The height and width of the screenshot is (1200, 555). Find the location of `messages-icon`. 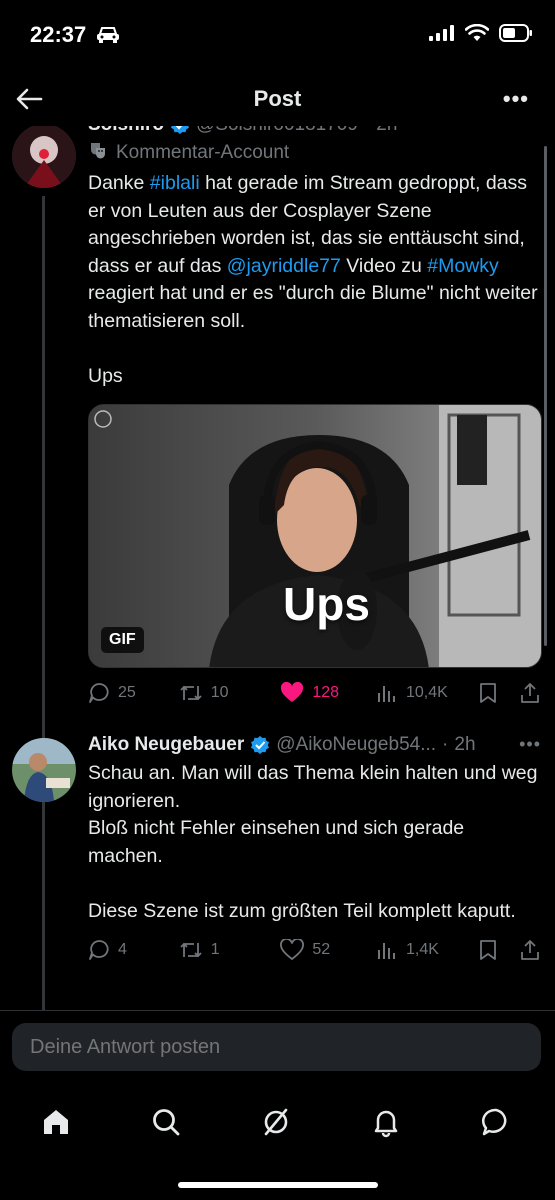

messages-icon is located at coordinates (496, 1122).